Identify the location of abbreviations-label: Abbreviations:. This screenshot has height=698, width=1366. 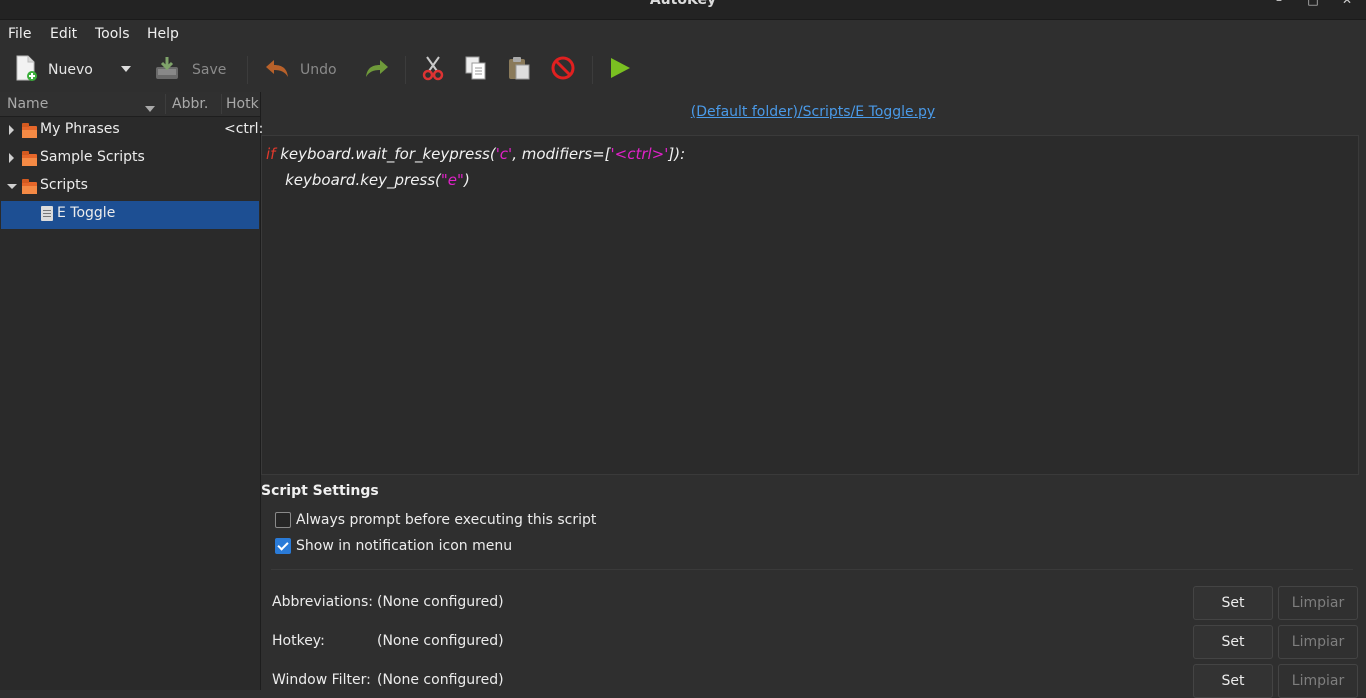
(322, 602).